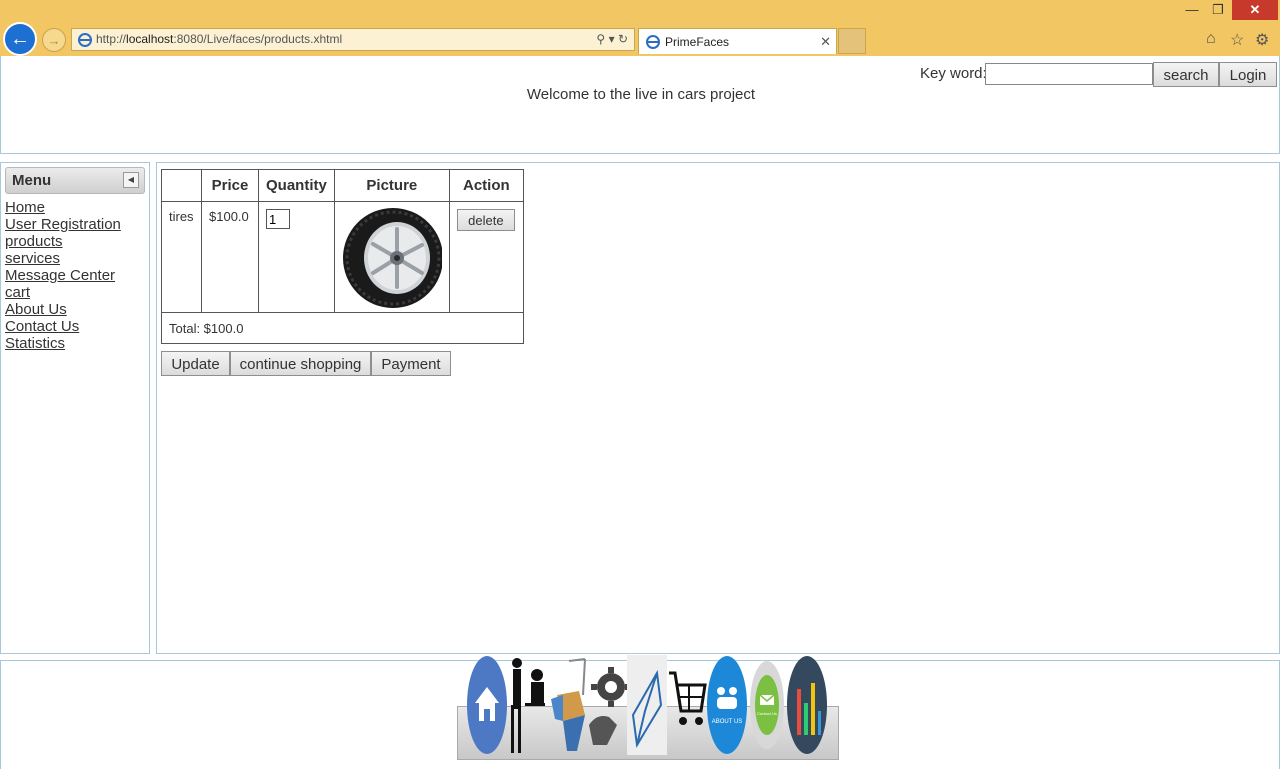  I want to click on refresh-icon: ↻, so click(623, 39).